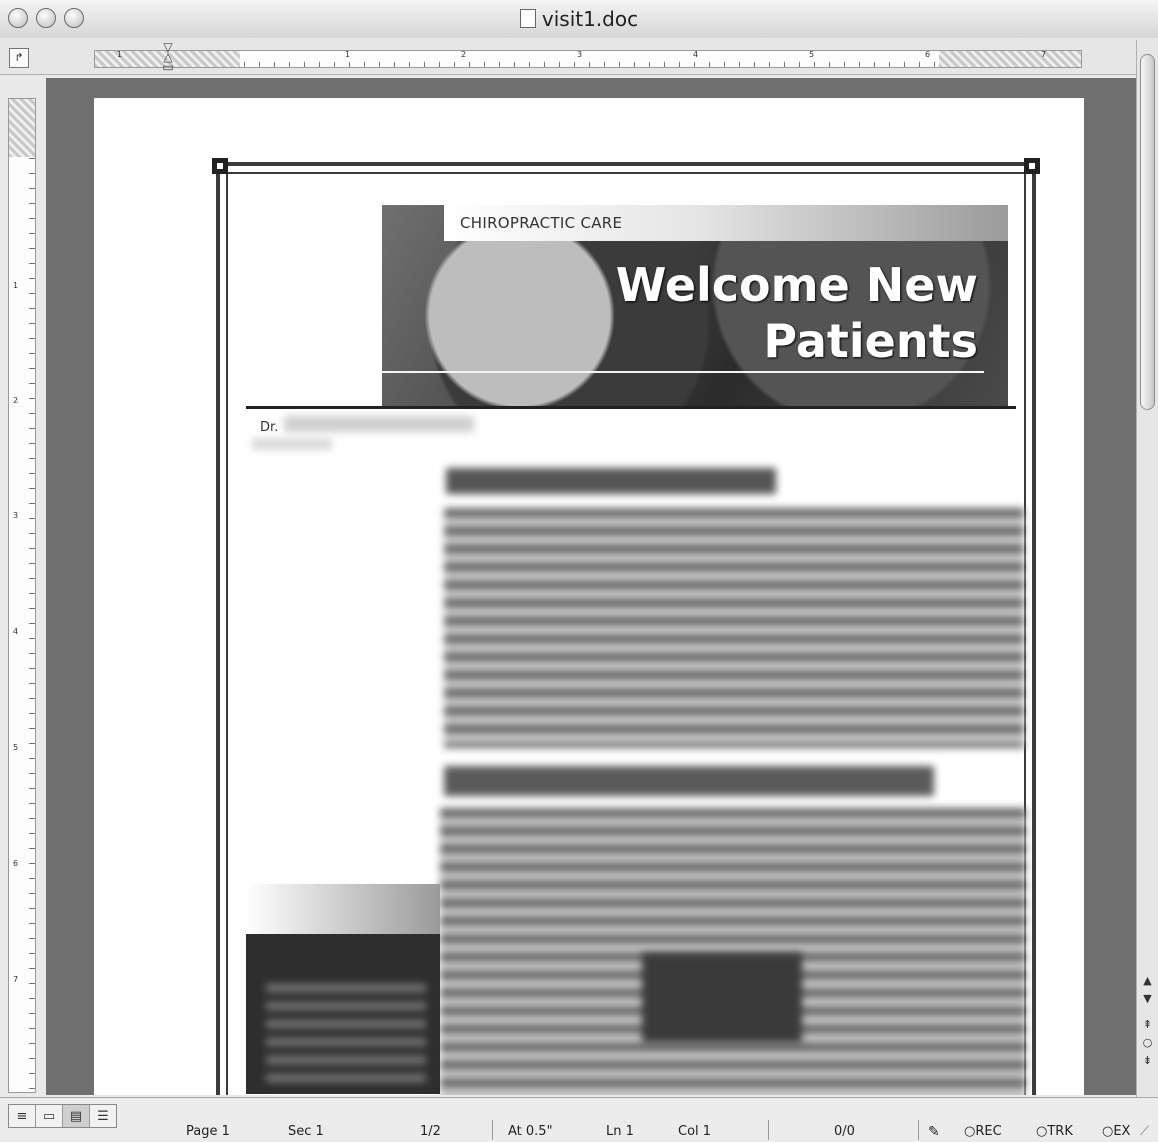 Image resolution: width=1158 pixels, height=1142 pixels. Describe the element at coordinates (22, 1116) in the screenshot. I see `normal-view-icon: ≡` at that location.